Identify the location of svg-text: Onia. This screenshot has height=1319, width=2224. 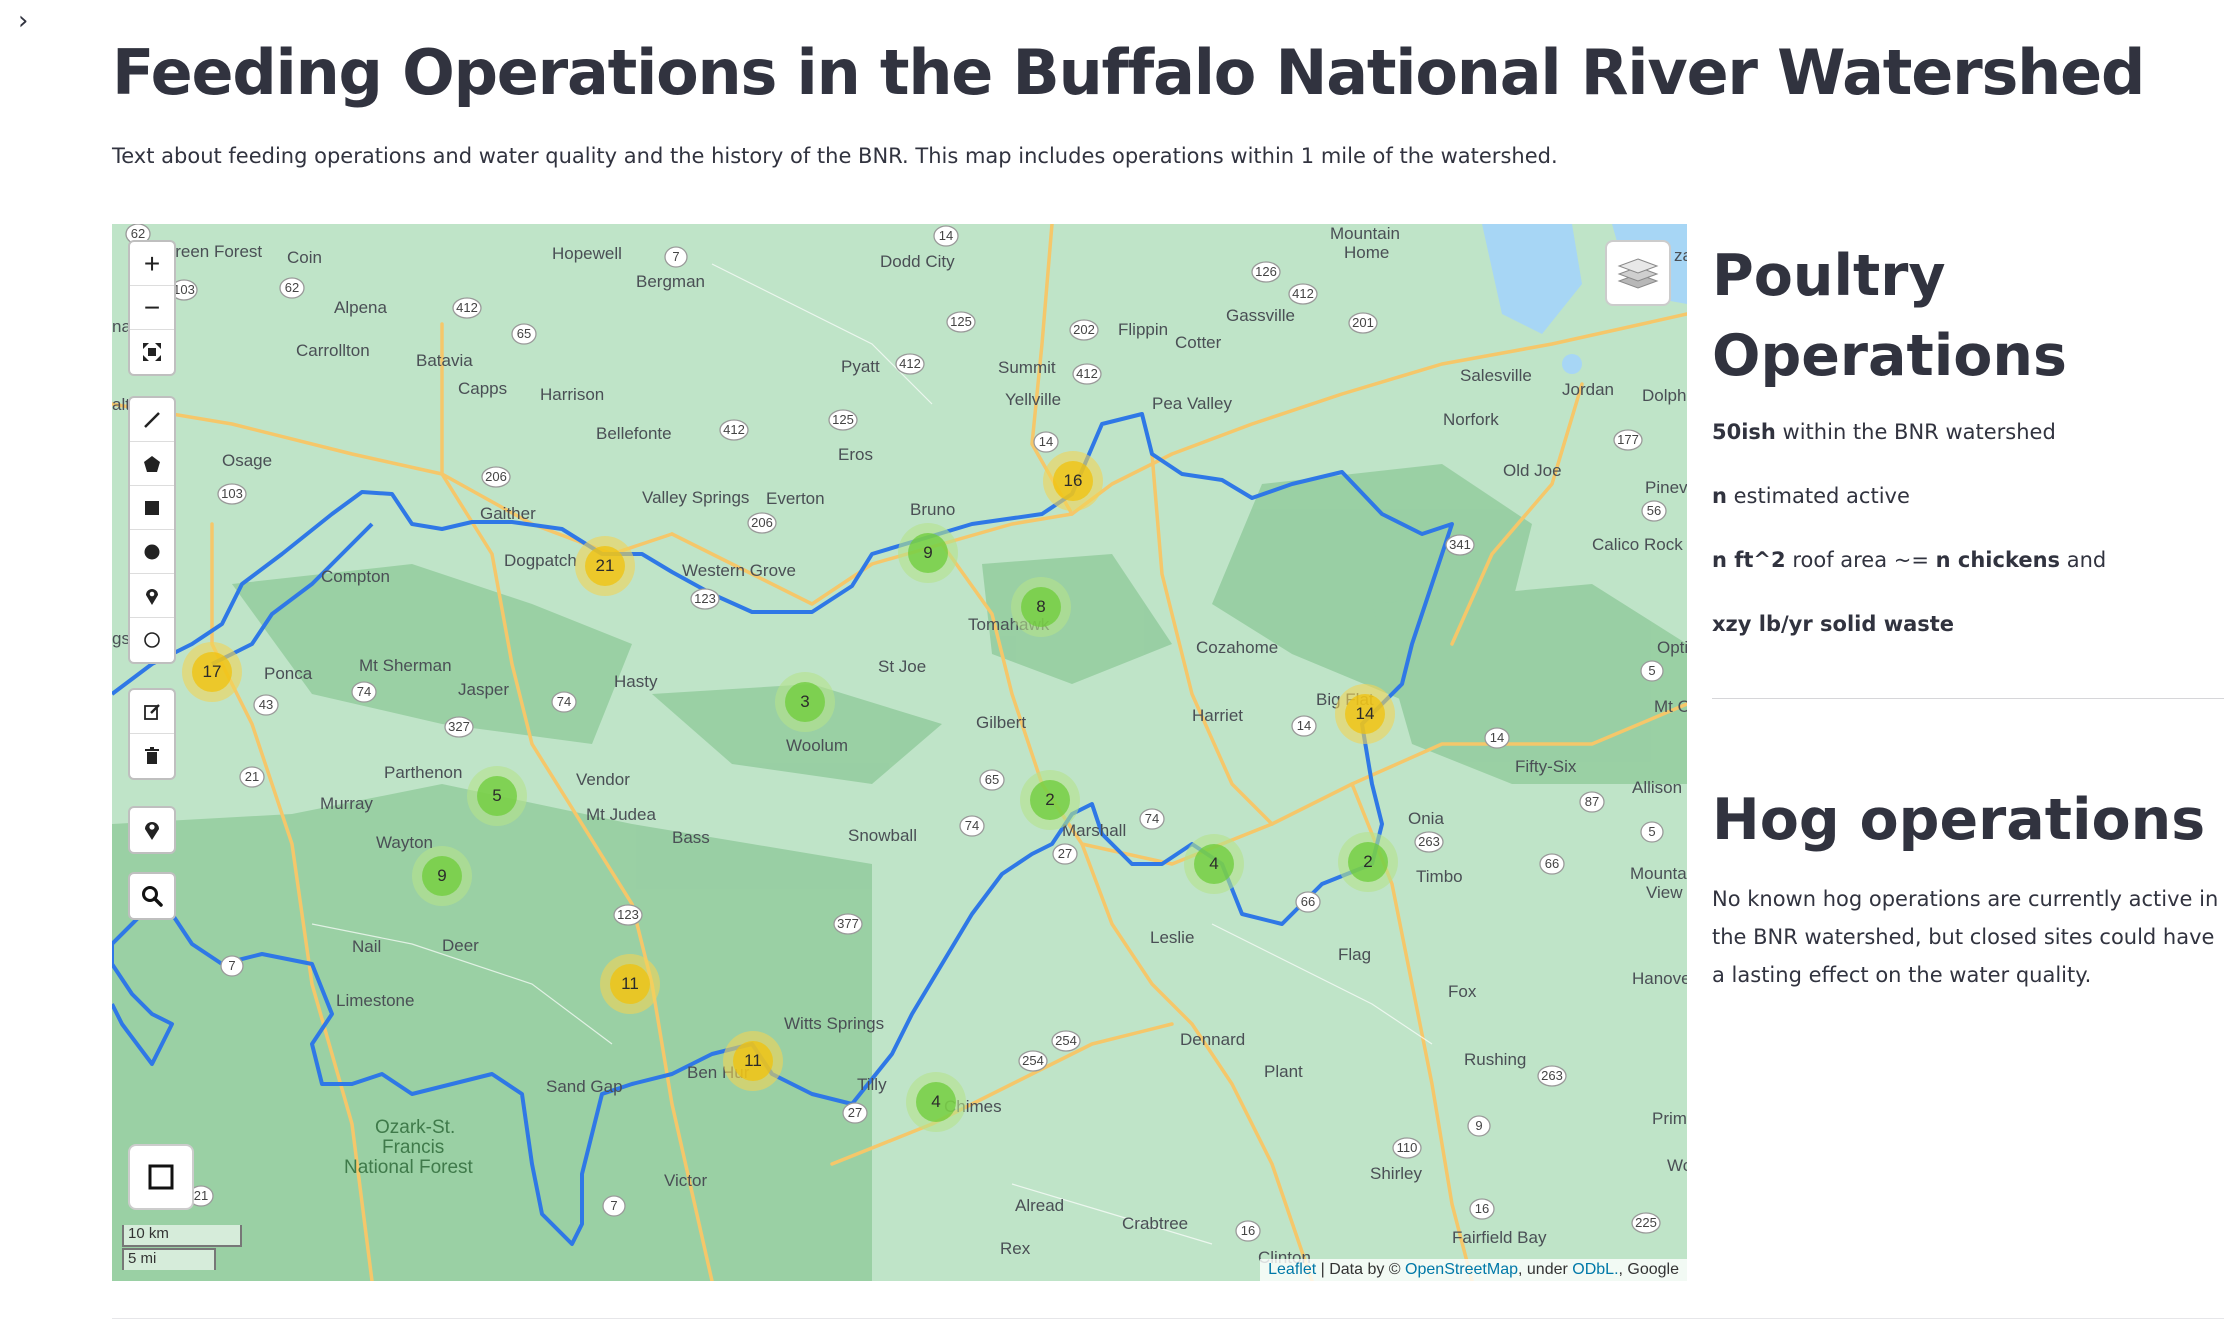
(1426, 818).